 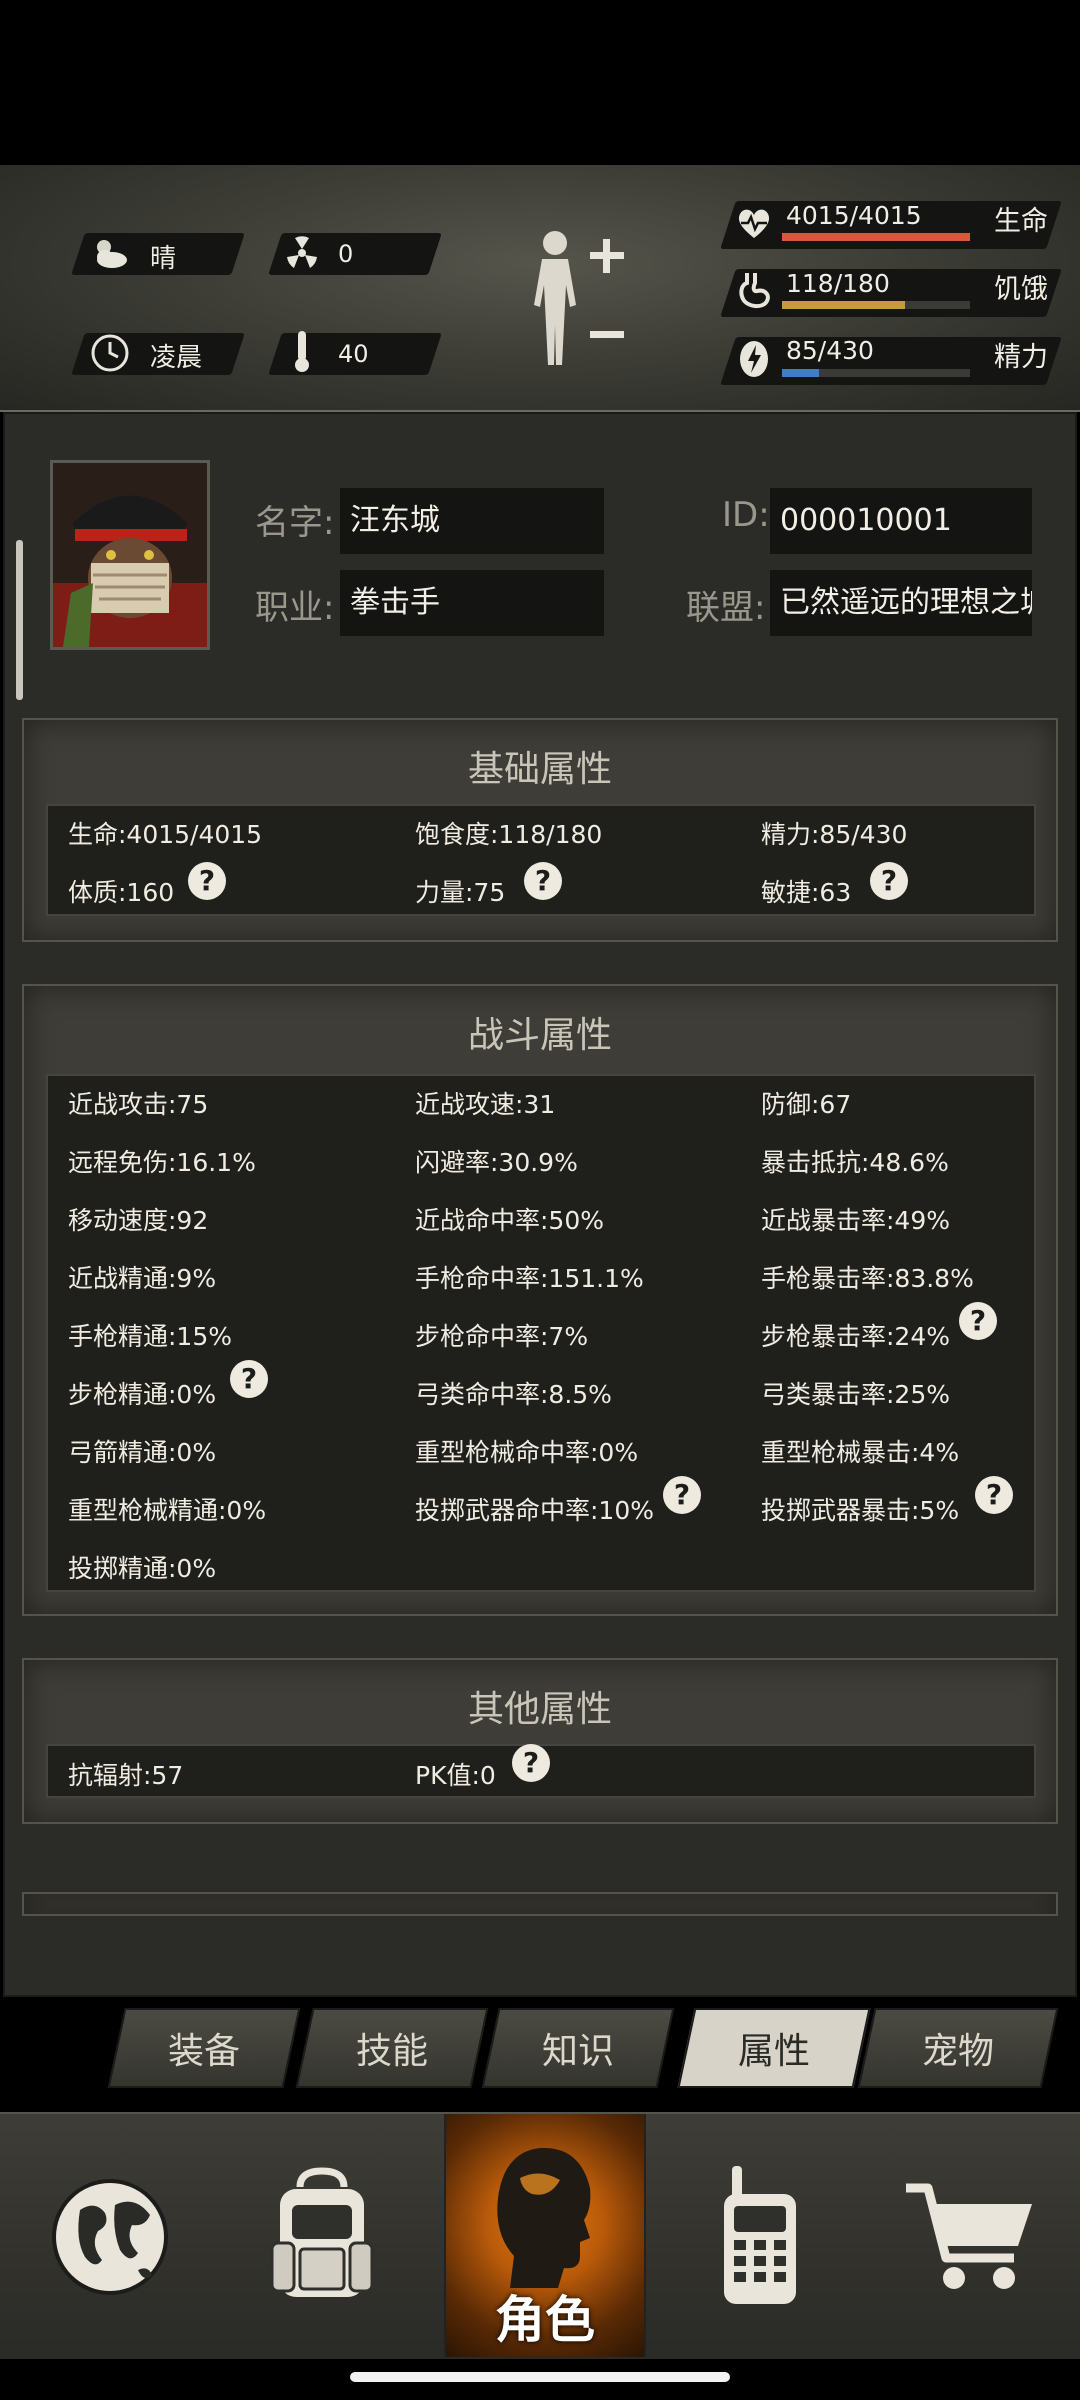 What do you see at coordinates (754, 359) in the screenshot?
I see `energy-bolt-icon` at bounding box center [754, 359].